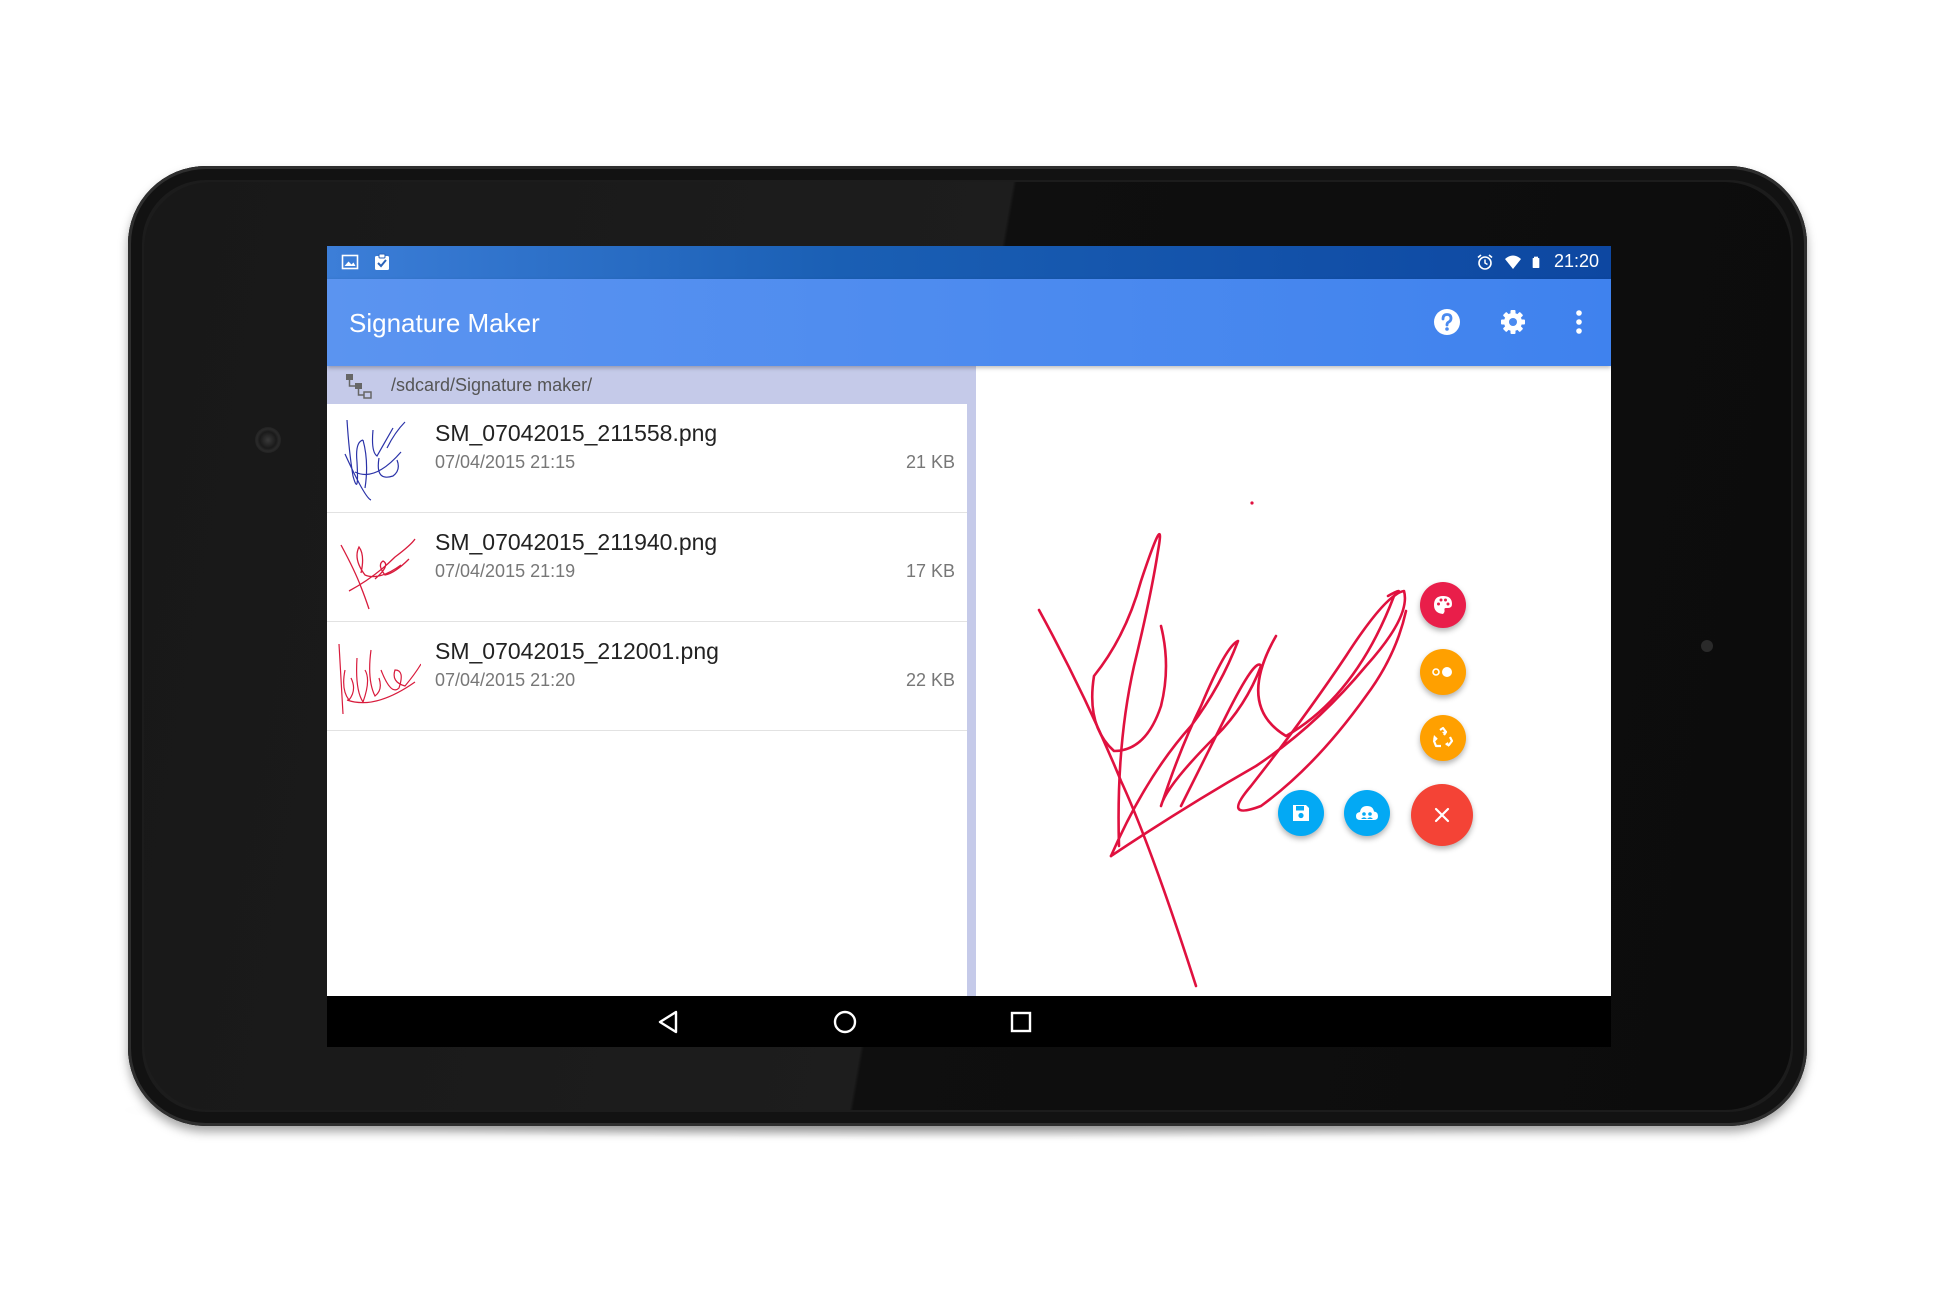 This screenshot has height=1289, width=1934. Describe the element at coordinates (576, 433) in the screenshot. I see `file-name: SM_07042015_211558.png` at that location.